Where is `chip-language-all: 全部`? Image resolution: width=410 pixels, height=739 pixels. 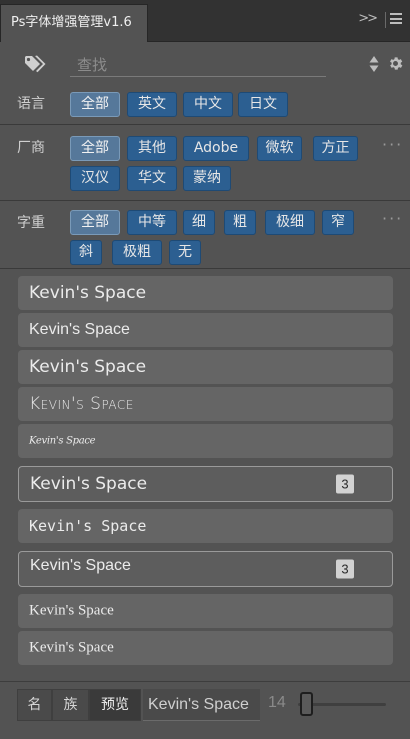
chip-language-all: 全部 is located at coordinates (95, 104).